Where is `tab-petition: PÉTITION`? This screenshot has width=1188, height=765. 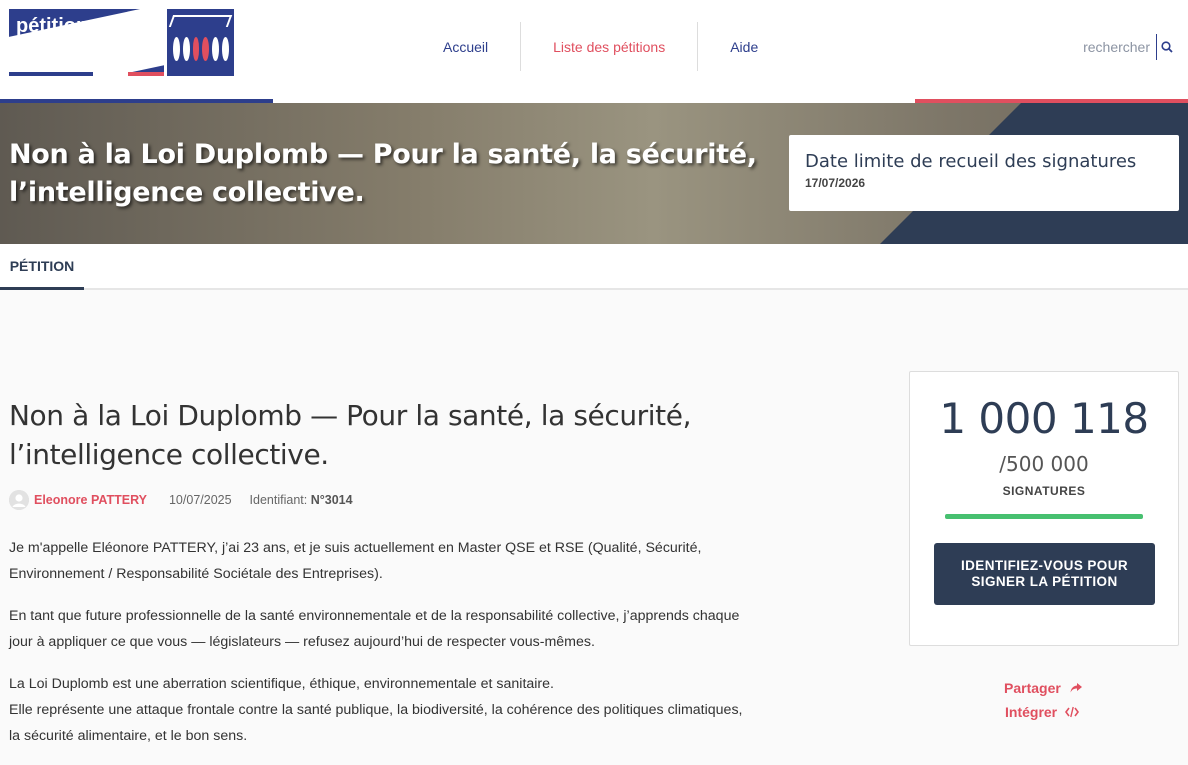 tab-petition: PÉTITION is located at coordinates (42, 267).